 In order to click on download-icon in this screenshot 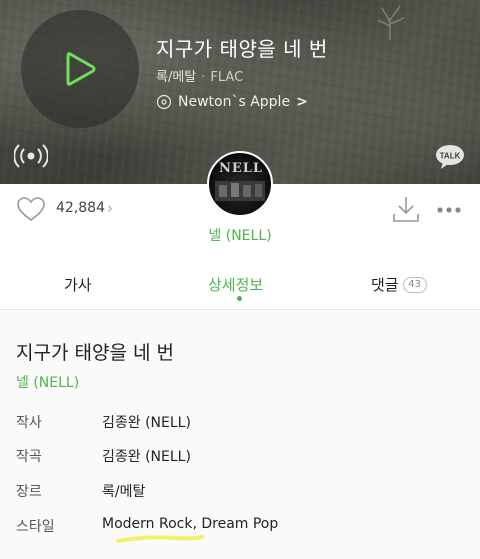, I will do `click(406, 209)`.